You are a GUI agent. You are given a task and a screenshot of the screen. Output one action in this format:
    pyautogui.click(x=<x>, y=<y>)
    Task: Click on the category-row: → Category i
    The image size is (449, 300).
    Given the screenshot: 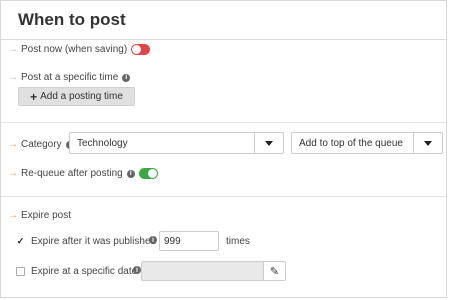 What is the action you would take?
    pyautogui.click(x=41, y=144)
    